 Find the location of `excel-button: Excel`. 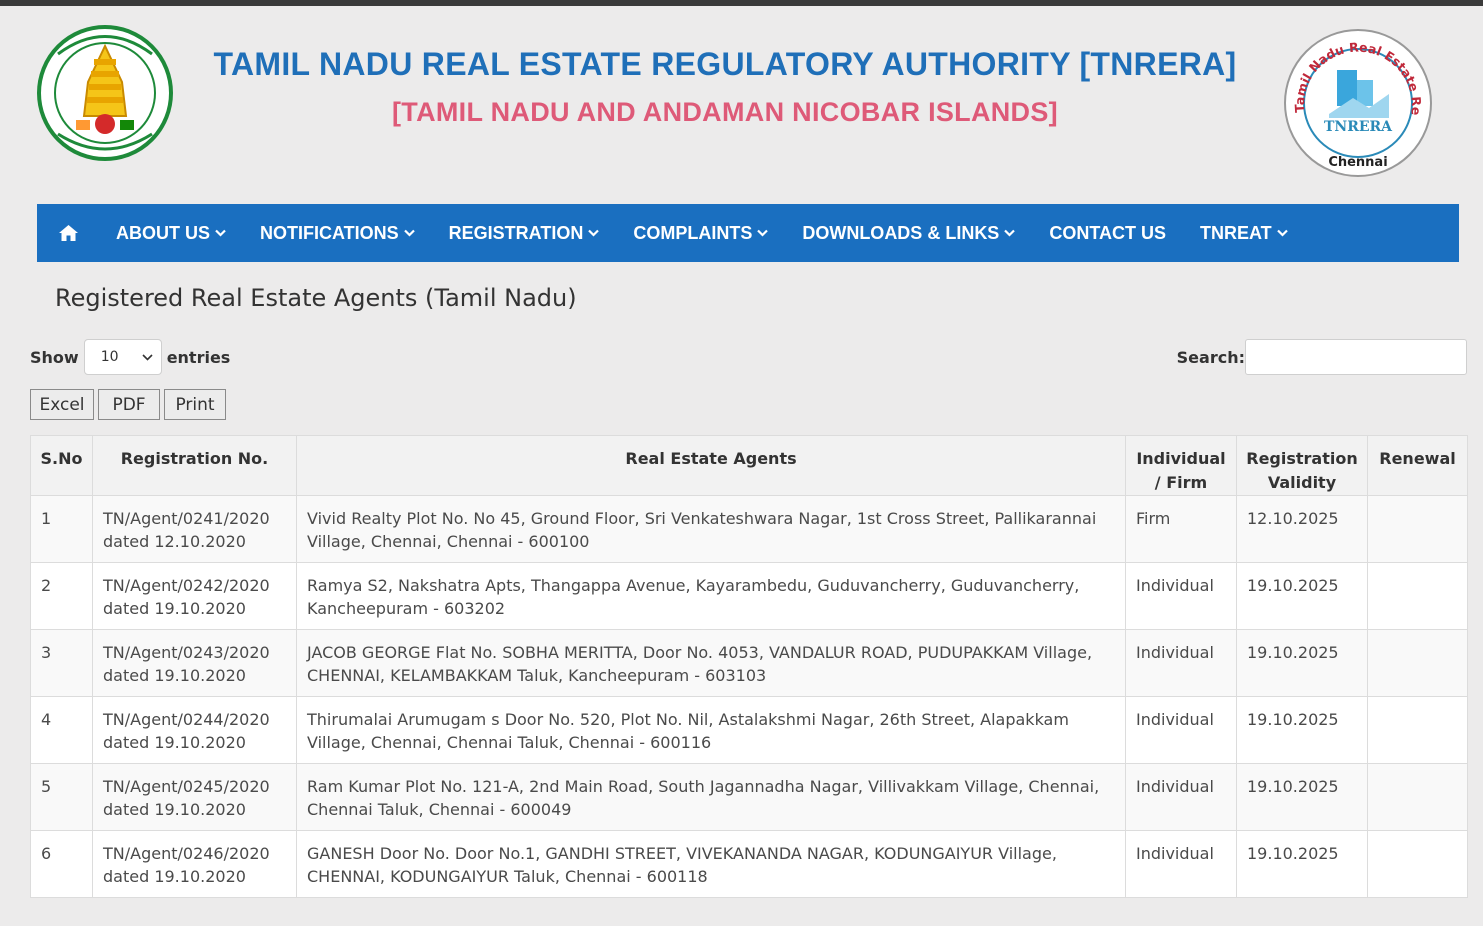

excel-button: Excel is located at coordinates (62, 404).